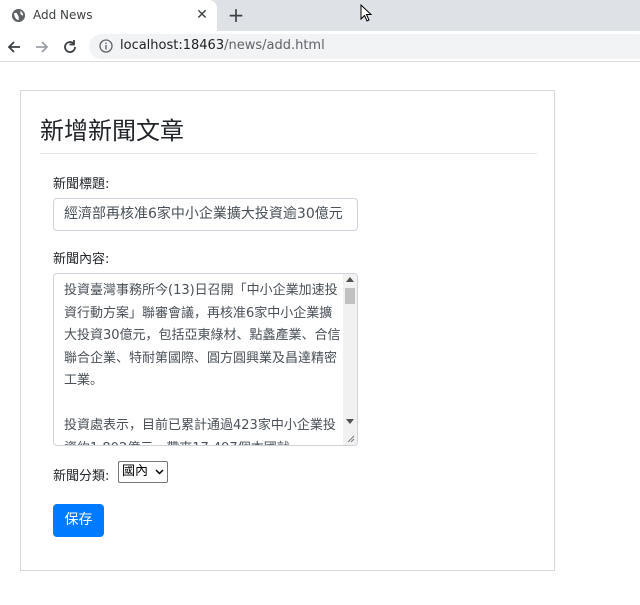 The height and width of the screenshot is (605, 640). Describe the element at coordinates (70, 47) in the screenshot. I see `reload-icon` at that location.